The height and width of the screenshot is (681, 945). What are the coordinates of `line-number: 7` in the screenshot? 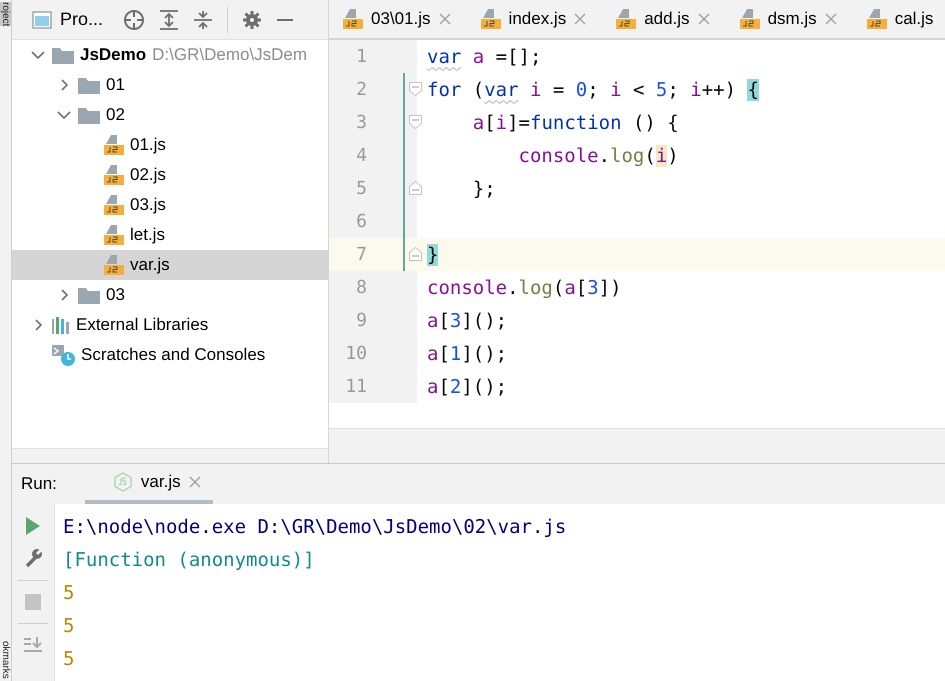 It's located at (361, 254).